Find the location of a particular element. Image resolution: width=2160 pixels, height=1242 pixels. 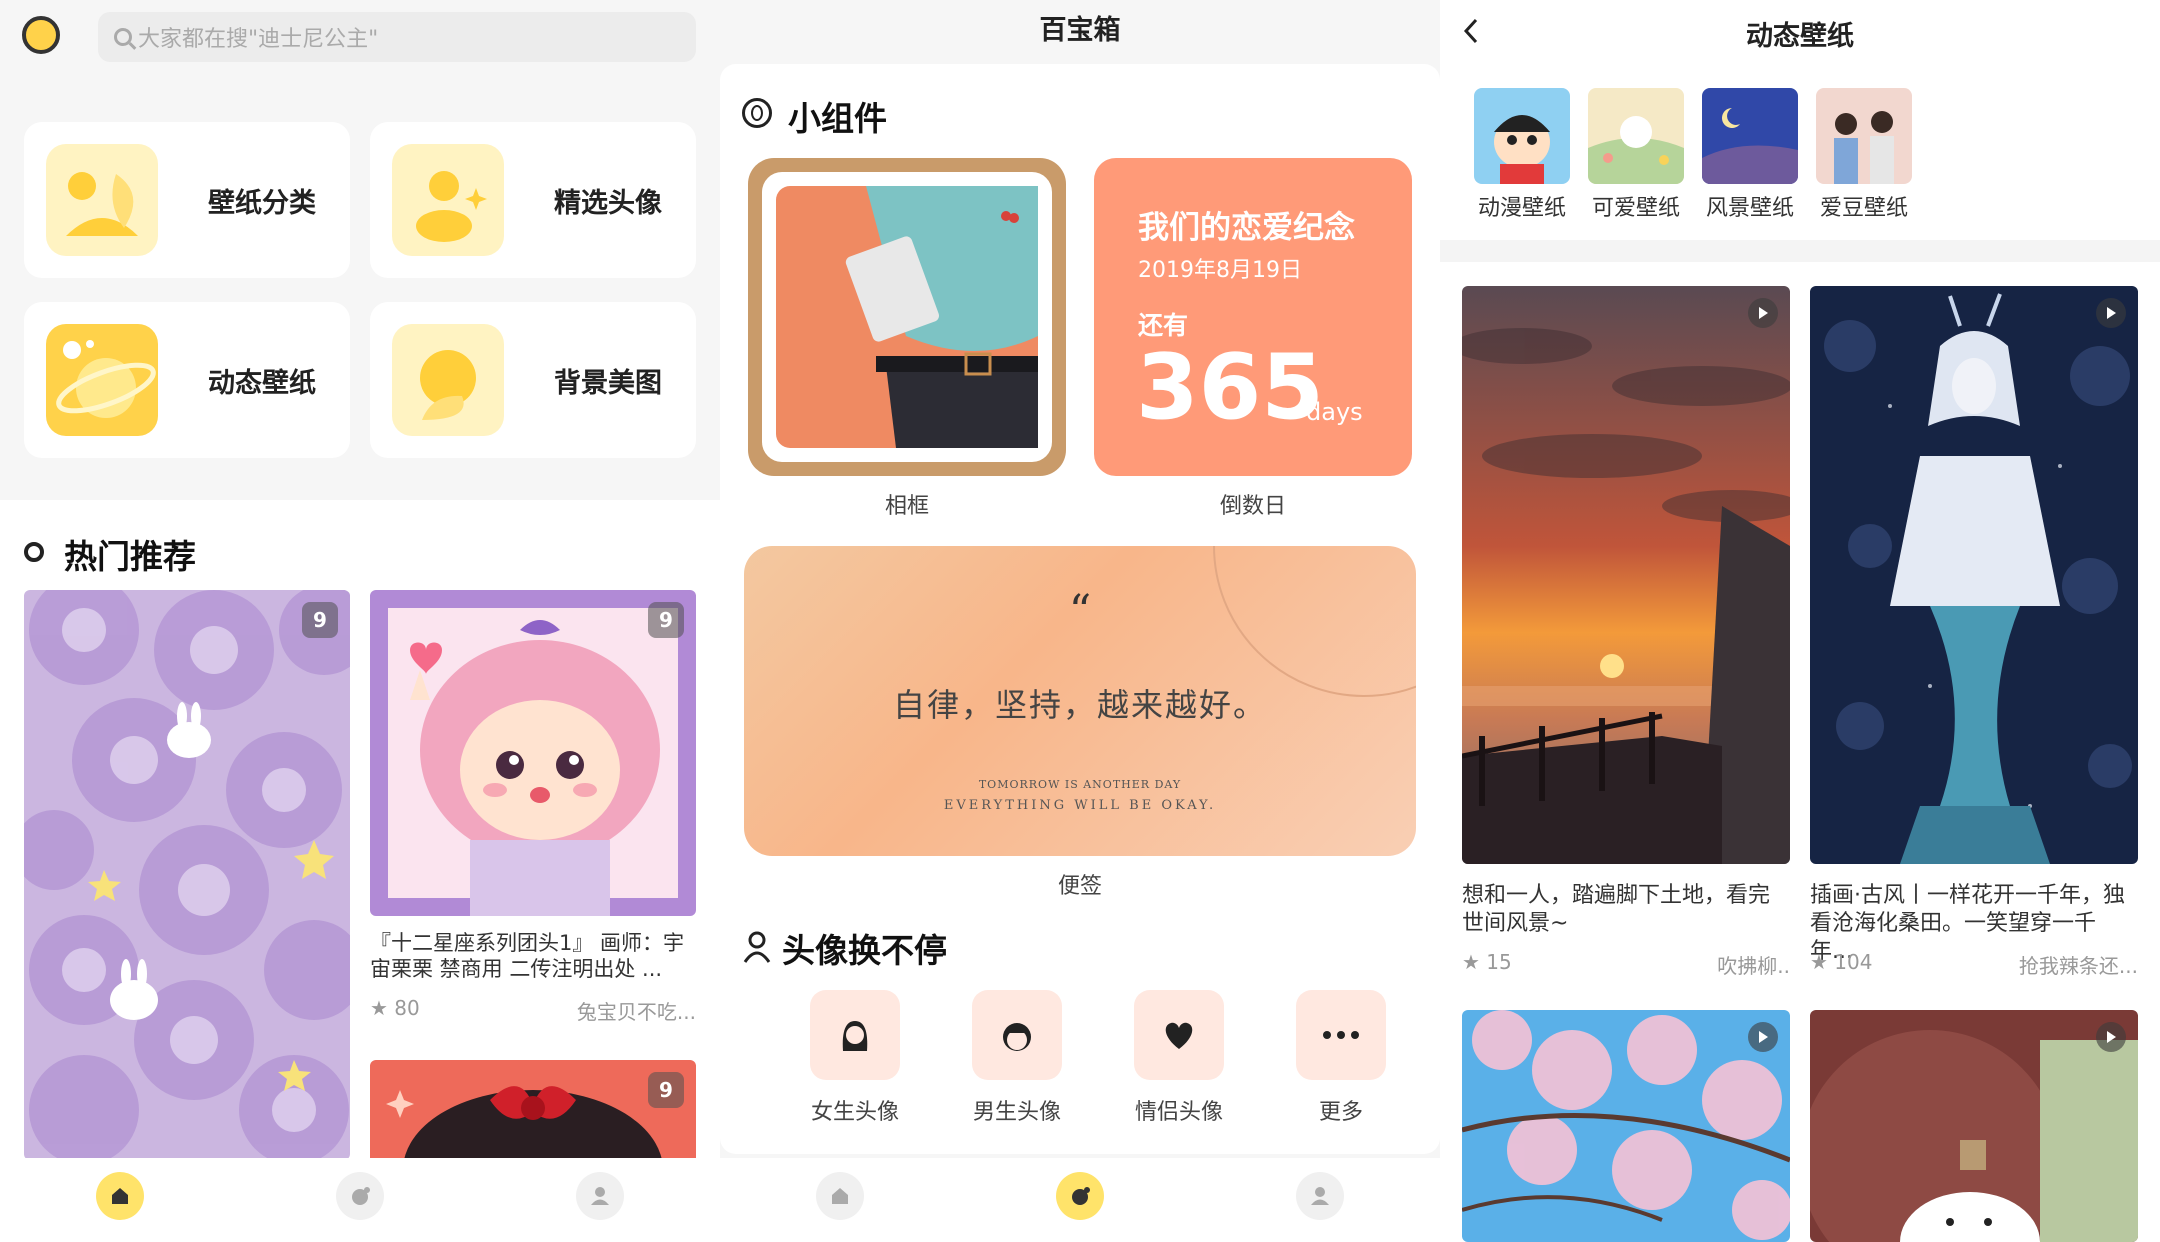

countdown-widget: 我们的恋爱纪念 2019年8月19日 还有 365 days is located at coordinates (1253, 317).